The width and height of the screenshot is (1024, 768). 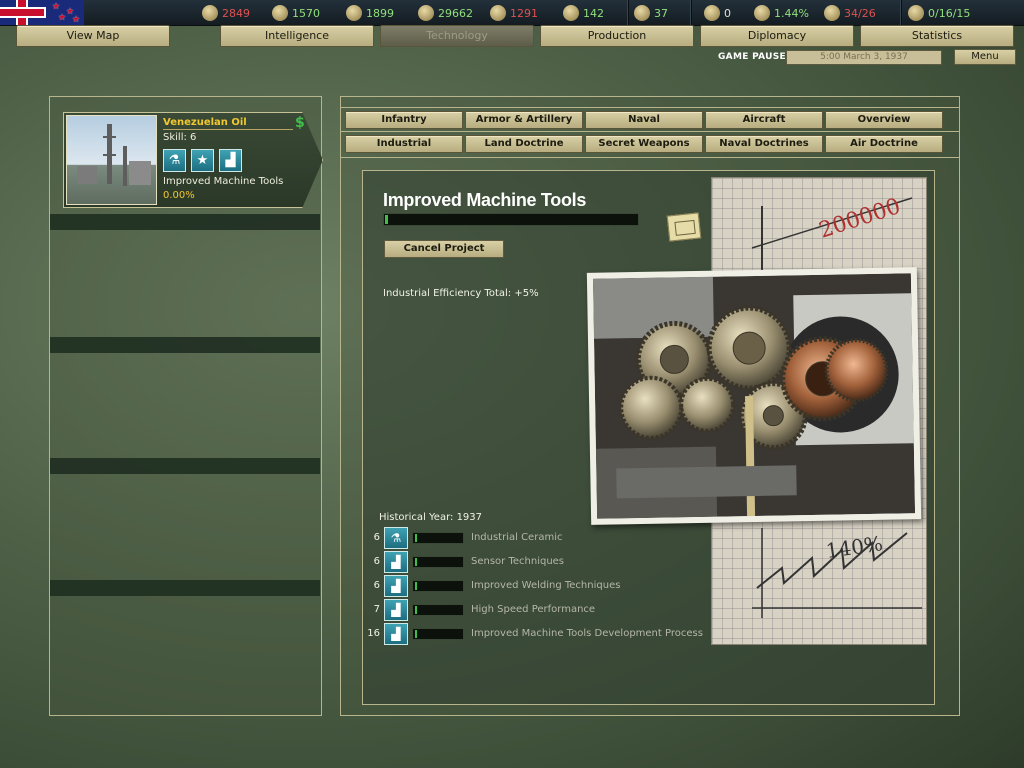 What do you see at coordinates (485, 200) in the screenshot?
I see `tech-title: Improved Machine Tools` at bounding box center [485, 200].